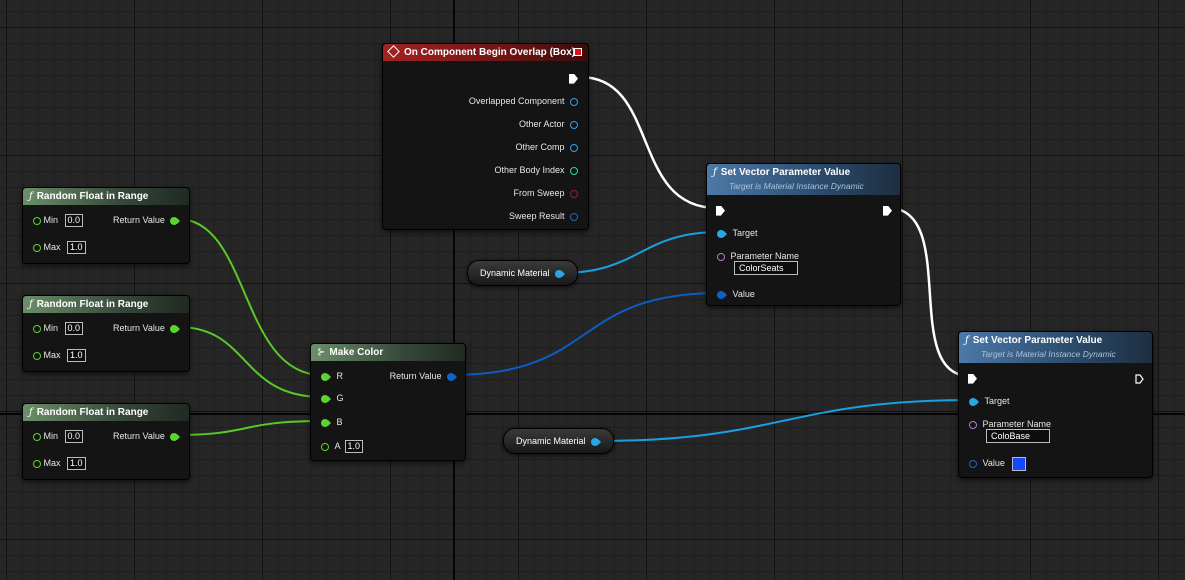  I want to click on g-pin, so click(325, 398).